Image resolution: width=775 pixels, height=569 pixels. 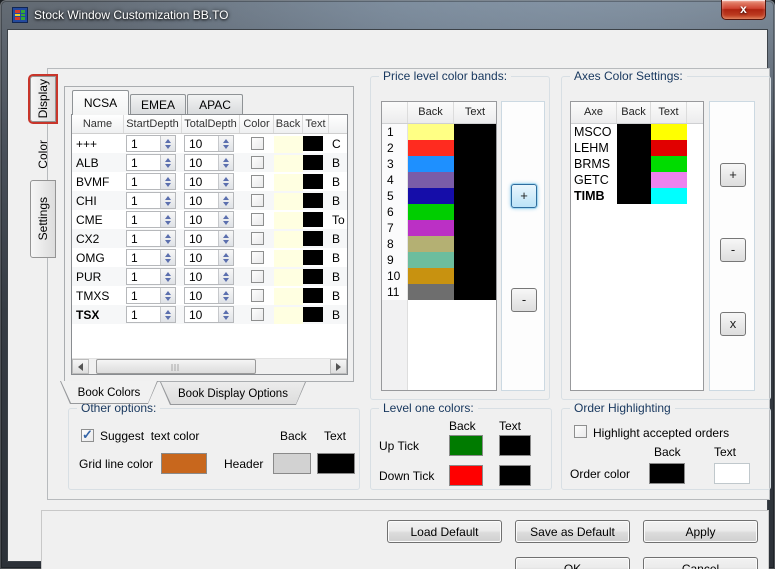 I want to click on side-tab-settings: Settings, so click(x=43, y=219).